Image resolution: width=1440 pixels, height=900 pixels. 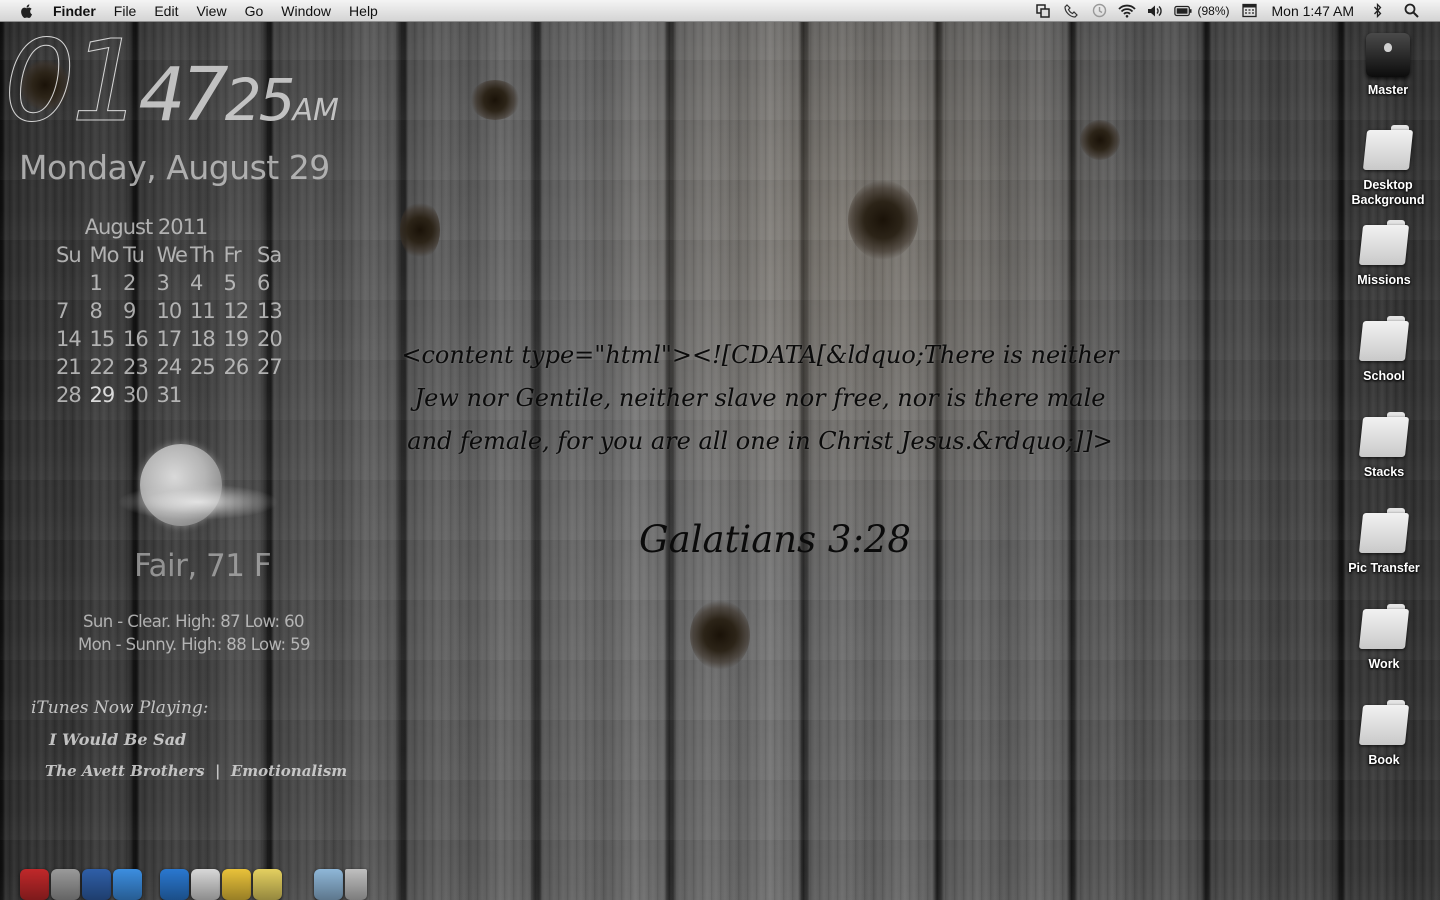 I want to click on documents-stack-icon, so click(x=328, y=884).